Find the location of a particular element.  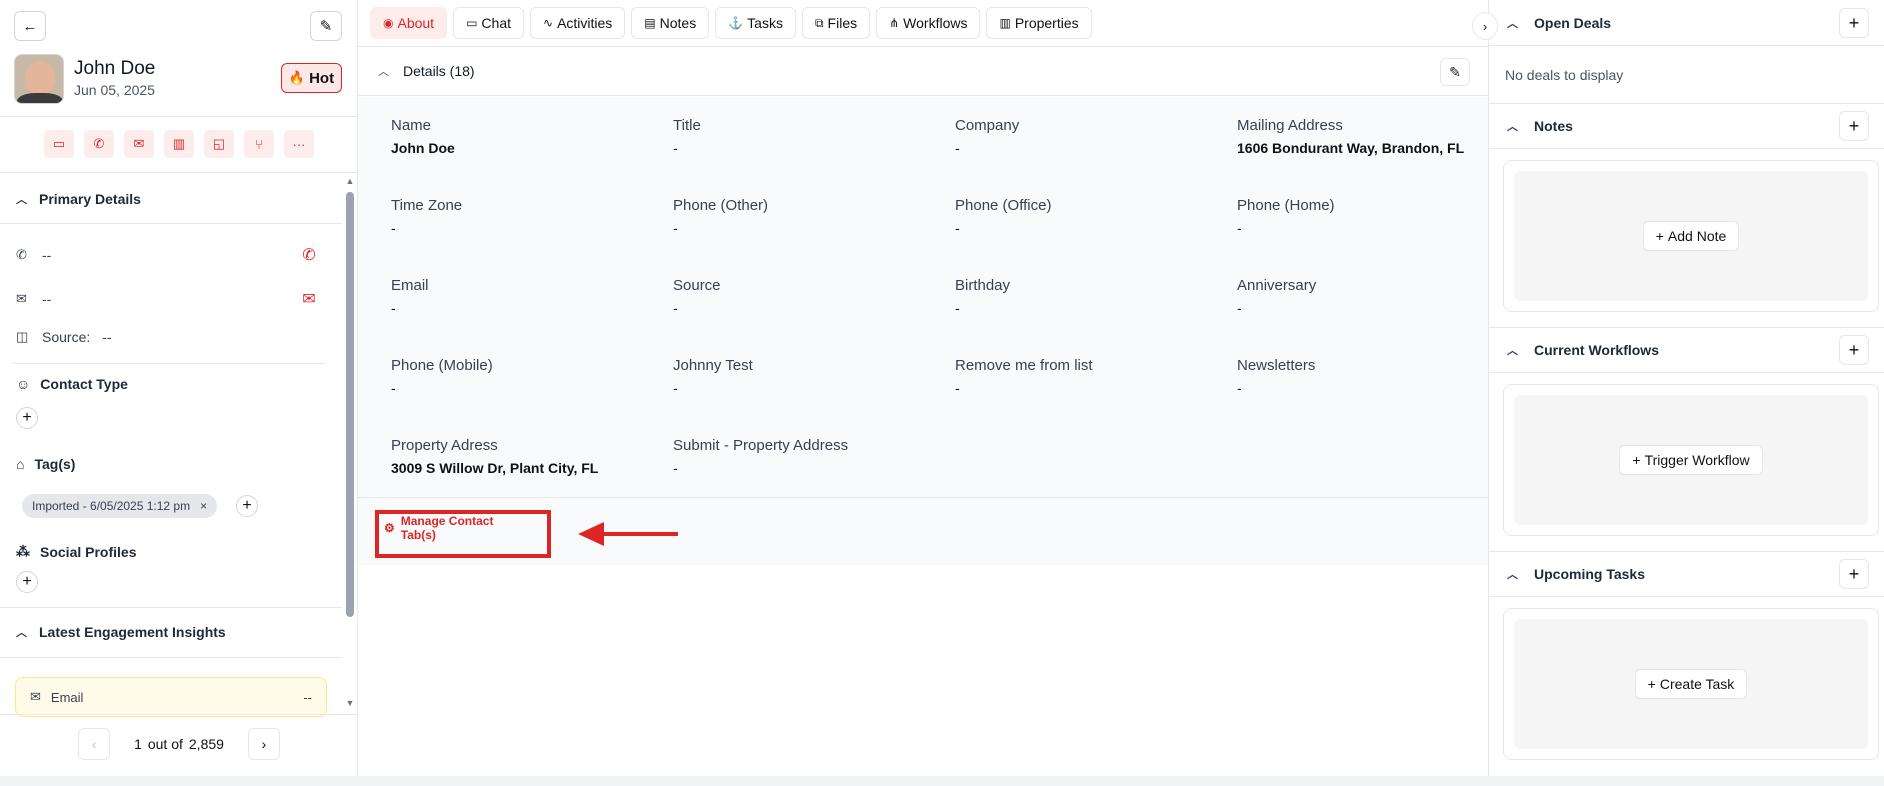

primary-details-header: ︿ Primary Details is located at coordinates (171, 199).